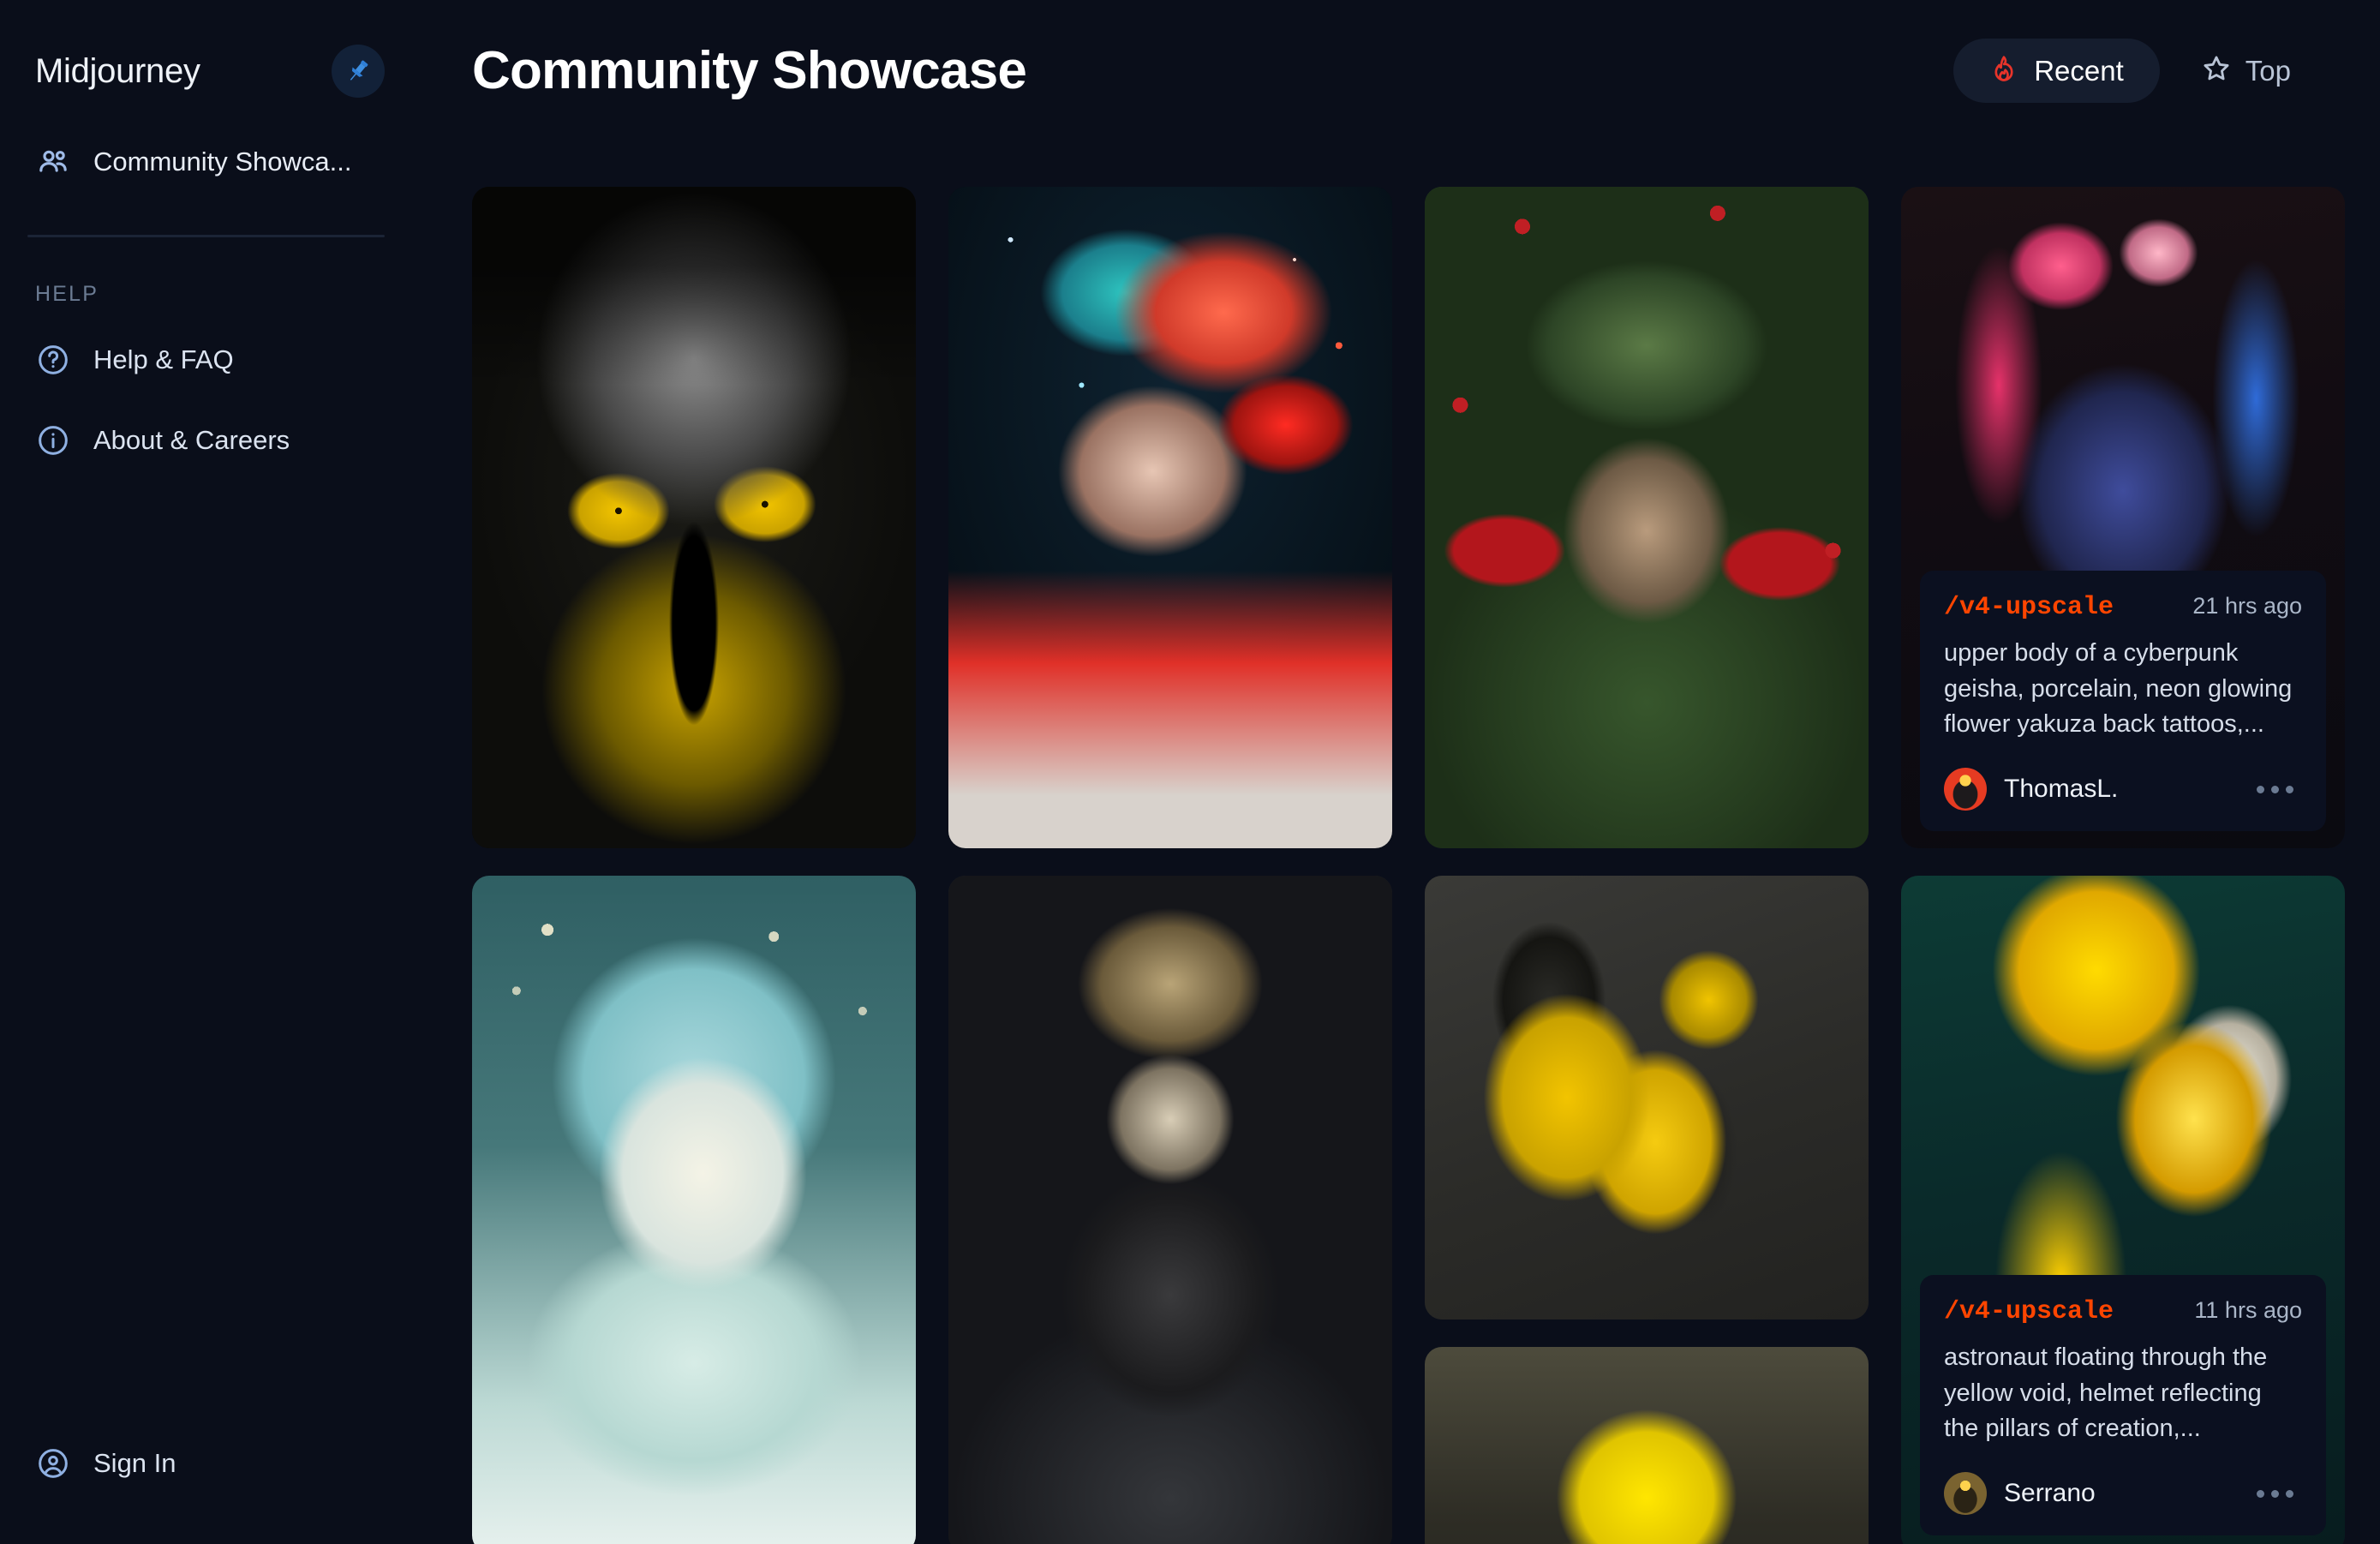 The height and width of the screenshot is (1544, 2380). What do you see at coordinates (191, 440) in the screenshot?
I see `sidebar-item-label: About & Careers` at bounding box center [191, 440].